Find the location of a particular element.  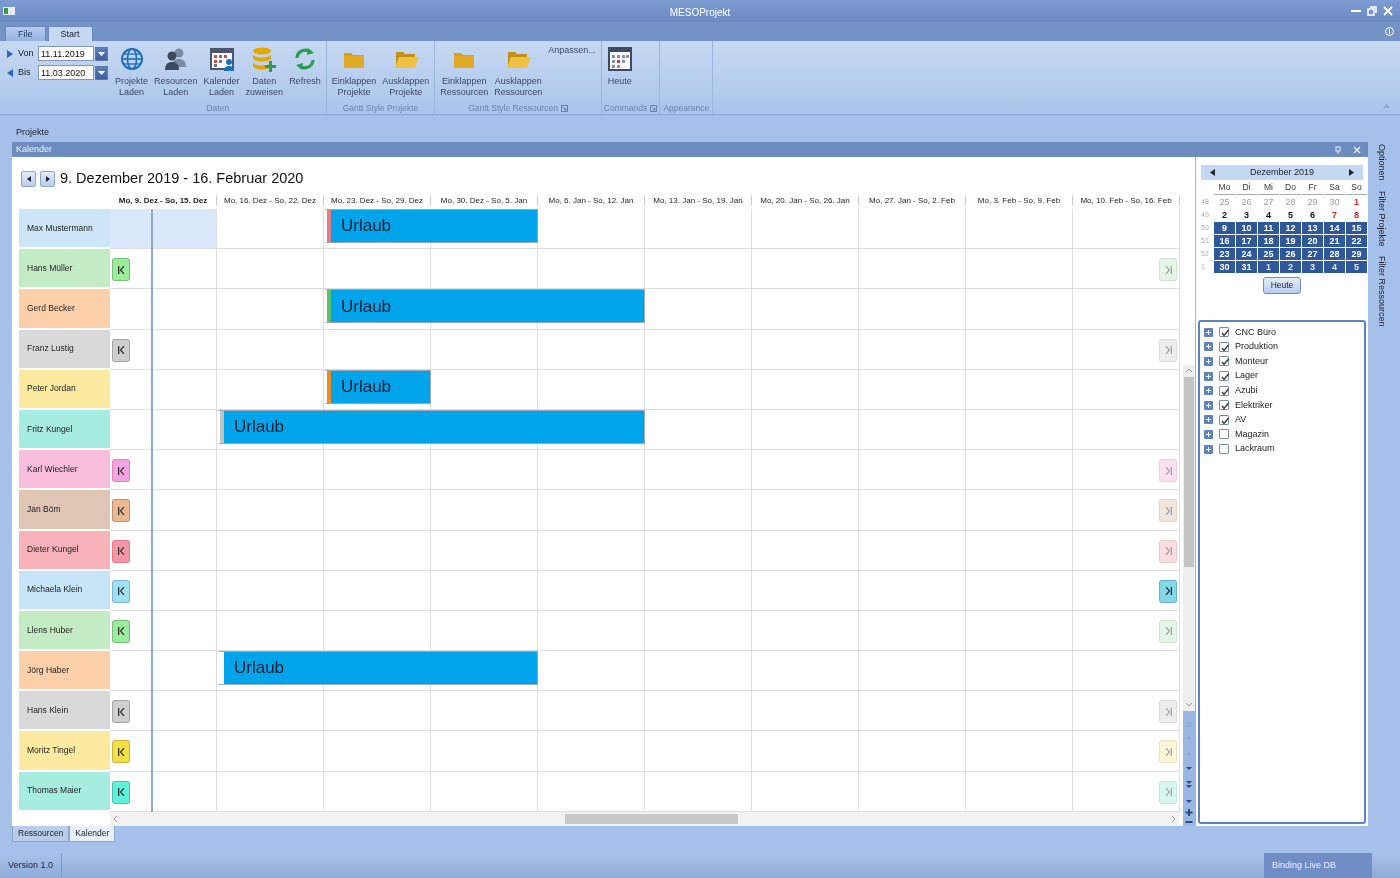

calendar-day: 14 is located at coordinates (1334, 228).